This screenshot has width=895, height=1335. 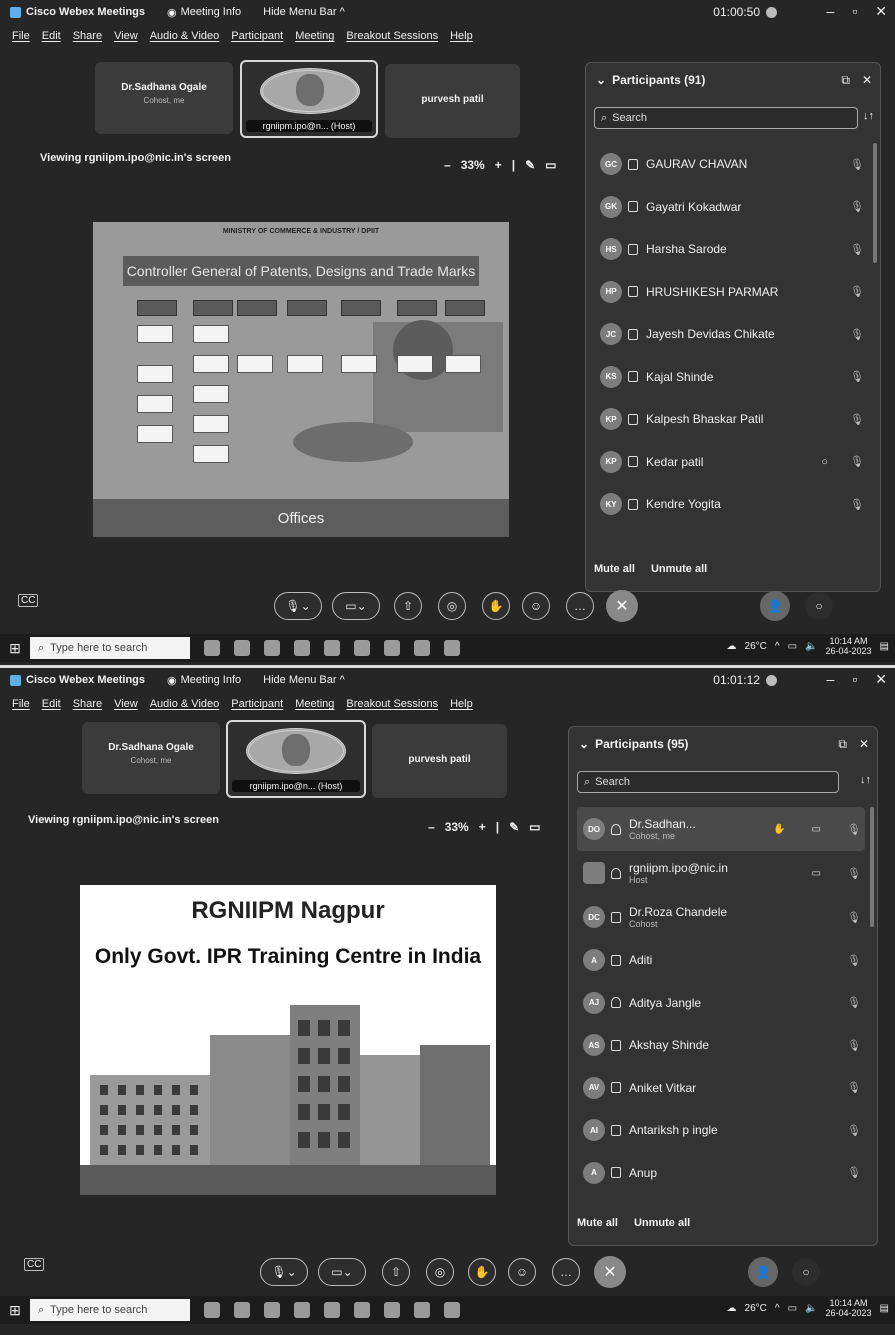 What do you see at coordinates (304, 680) in the screenshot?
I see `hide-menu-bar-button: Hide Menu Bar ^` at bounding box center [304, 680].